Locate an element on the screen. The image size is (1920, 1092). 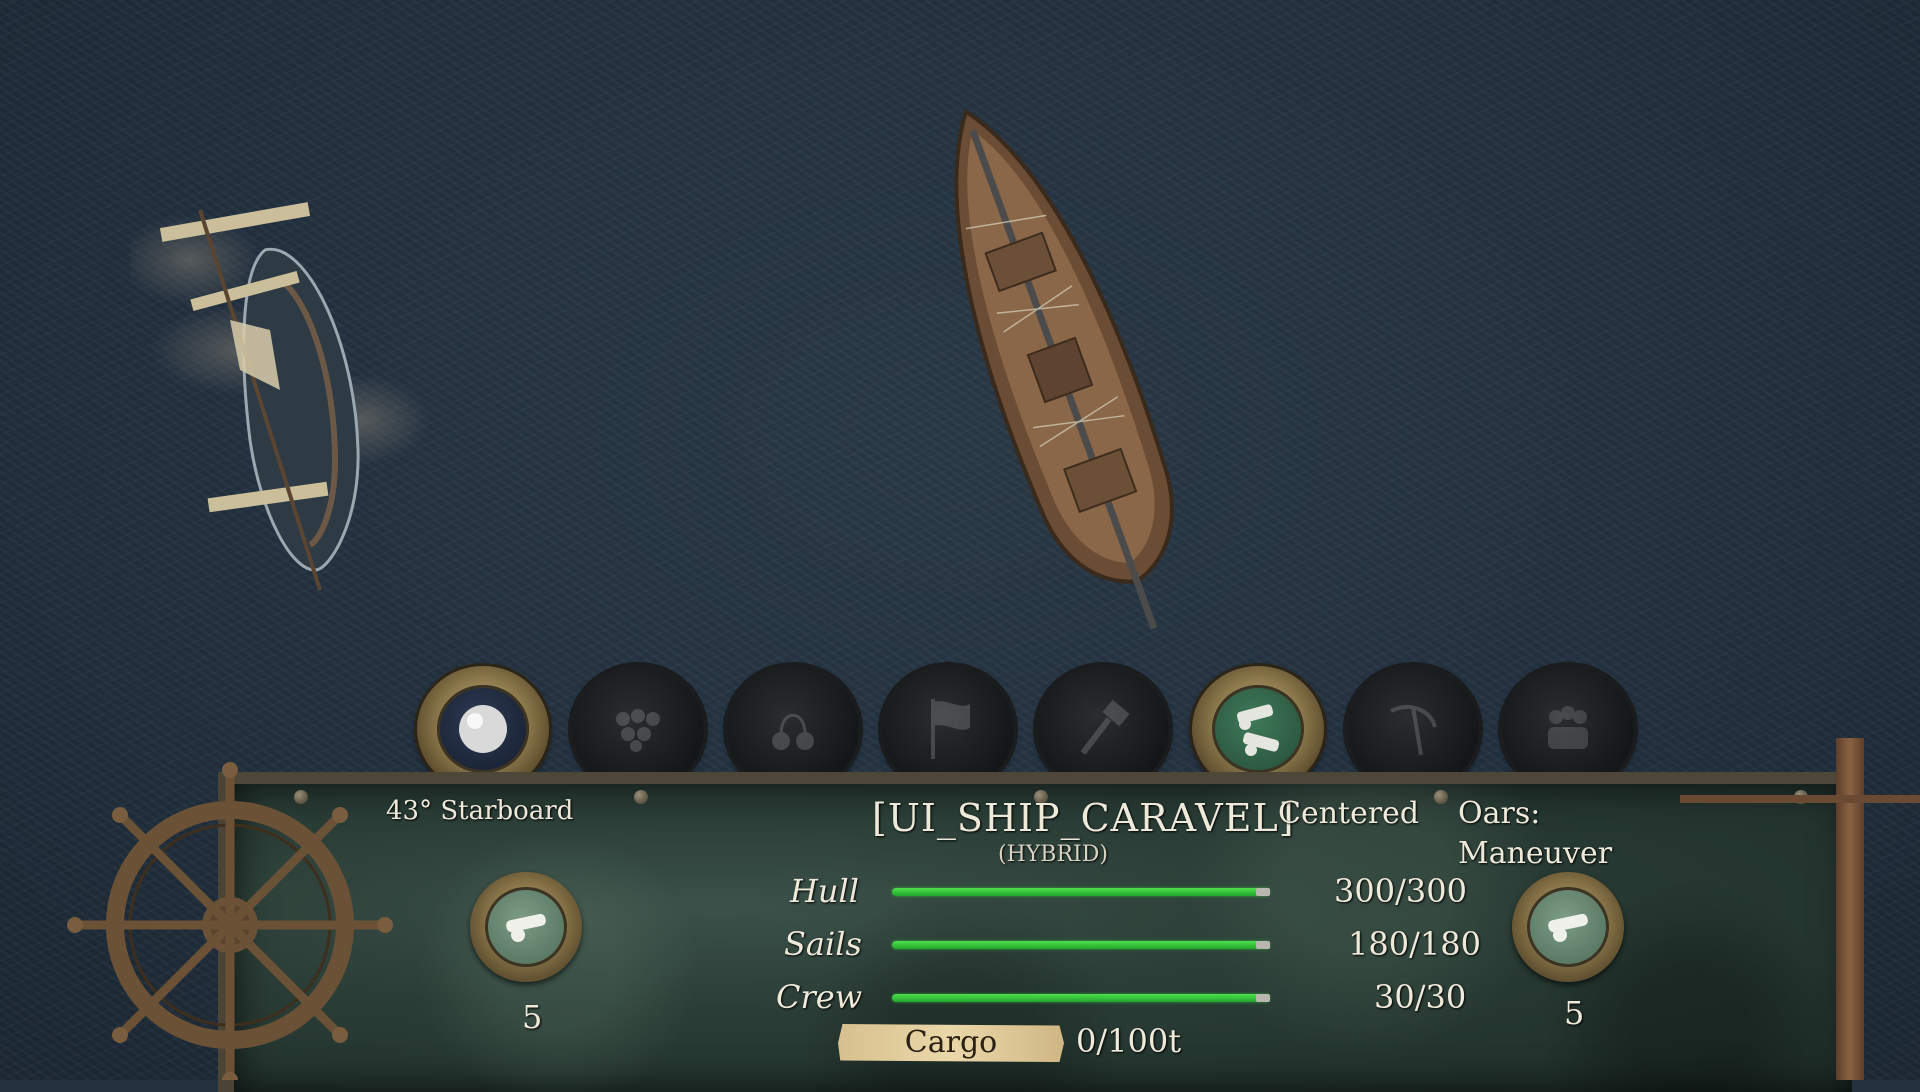
crew-value: 30/30 is located at coordinates (1420, 997).